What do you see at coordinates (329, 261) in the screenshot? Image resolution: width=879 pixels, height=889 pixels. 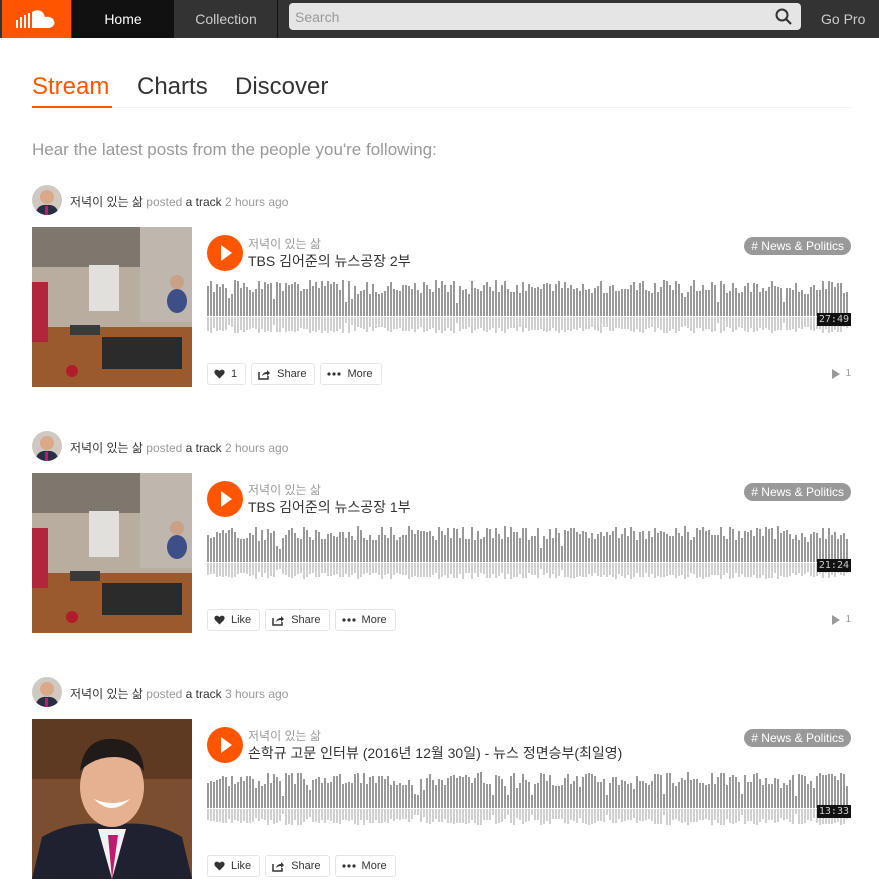 I see `track-title: TBS 김어준의 뉴스공장 2부` at bounding box center [329, 261].